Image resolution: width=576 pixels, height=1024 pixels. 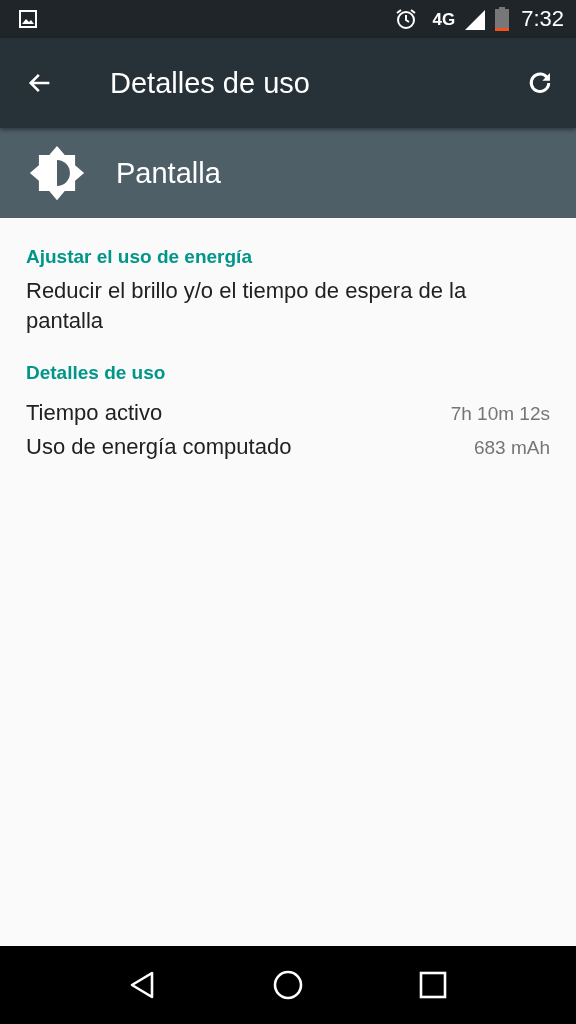 I want to click on detail-label: Tiempo activo, so click(x=94, y=413).